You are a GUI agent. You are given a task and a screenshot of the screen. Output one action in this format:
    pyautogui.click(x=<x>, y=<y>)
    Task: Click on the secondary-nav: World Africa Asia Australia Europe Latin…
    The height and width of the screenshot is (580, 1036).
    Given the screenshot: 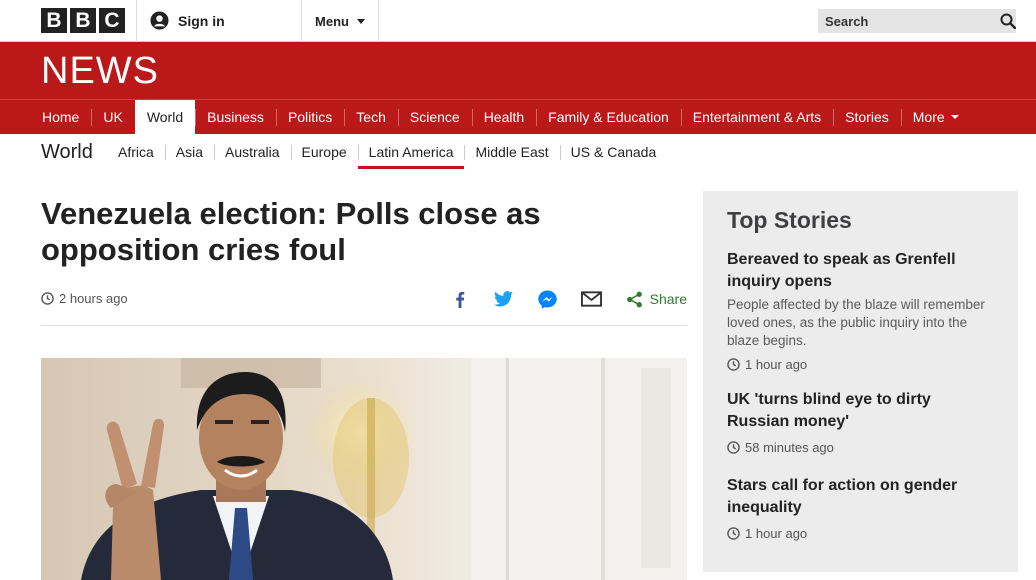 What is the action you would take?
    pyautogui.click(x=518, y=152)
    